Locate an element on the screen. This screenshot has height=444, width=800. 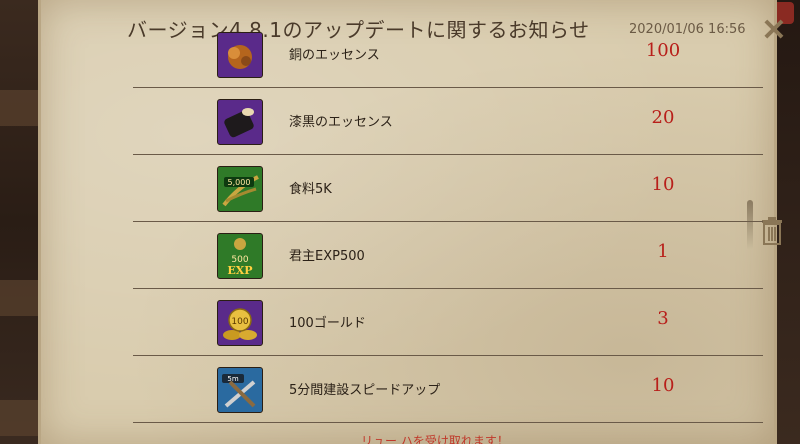
item-name: 100ゴールド is located at coordinates (327, 323).